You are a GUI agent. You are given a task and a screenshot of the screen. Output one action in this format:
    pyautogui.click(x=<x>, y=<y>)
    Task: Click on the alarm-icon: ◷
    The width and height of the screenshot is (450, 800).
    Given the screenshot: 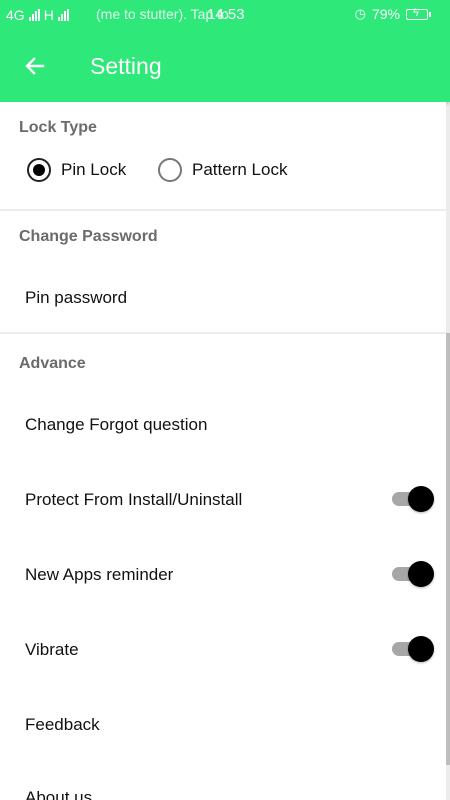 What is the action you would take?
    pyautogui.click(x=360, y=13)
    